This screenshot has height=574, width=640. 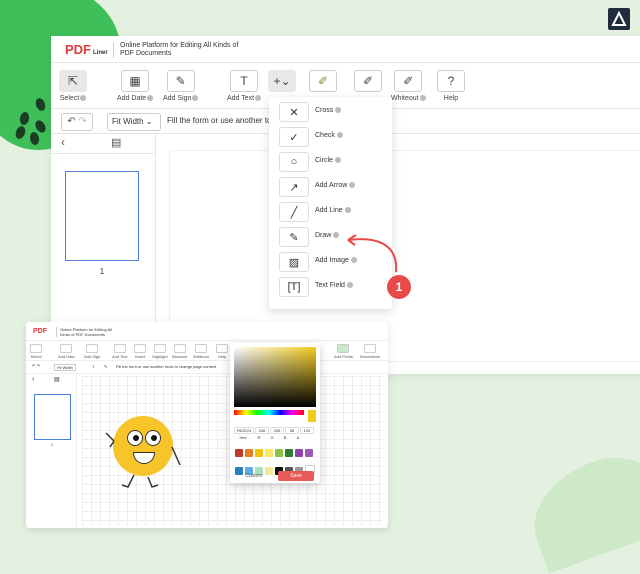 I want to click on page-sidebar: ‹ ▤ 1, so click(x=51, y=450).